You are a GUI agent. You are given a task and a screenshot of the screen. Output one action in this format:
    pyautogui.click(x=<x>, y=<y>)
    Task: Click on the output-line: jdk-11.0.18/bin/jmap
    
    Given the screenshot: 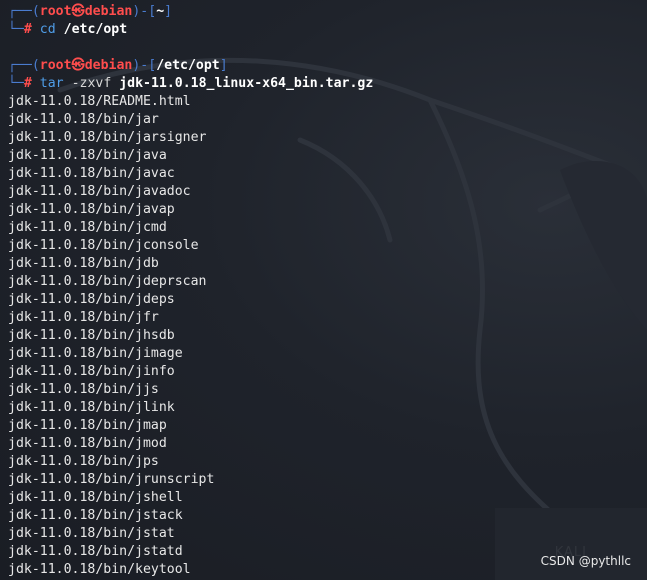 What is the action you would take?
    pyautogui.click(x=87, y=425)
    